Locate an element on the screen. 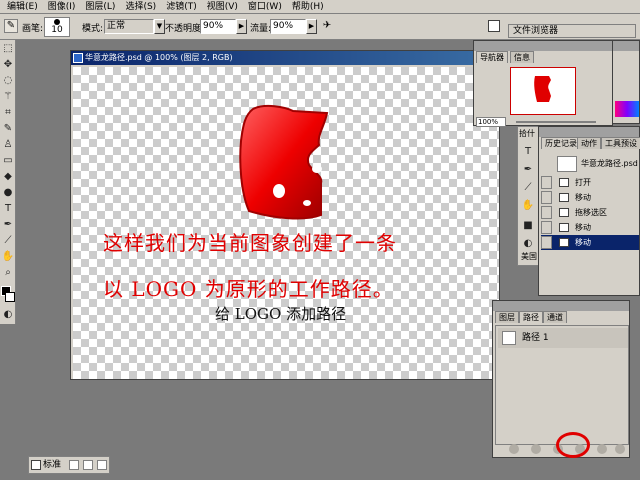  pen-tool-icon: ✒ is located at coordinates (8, 225).